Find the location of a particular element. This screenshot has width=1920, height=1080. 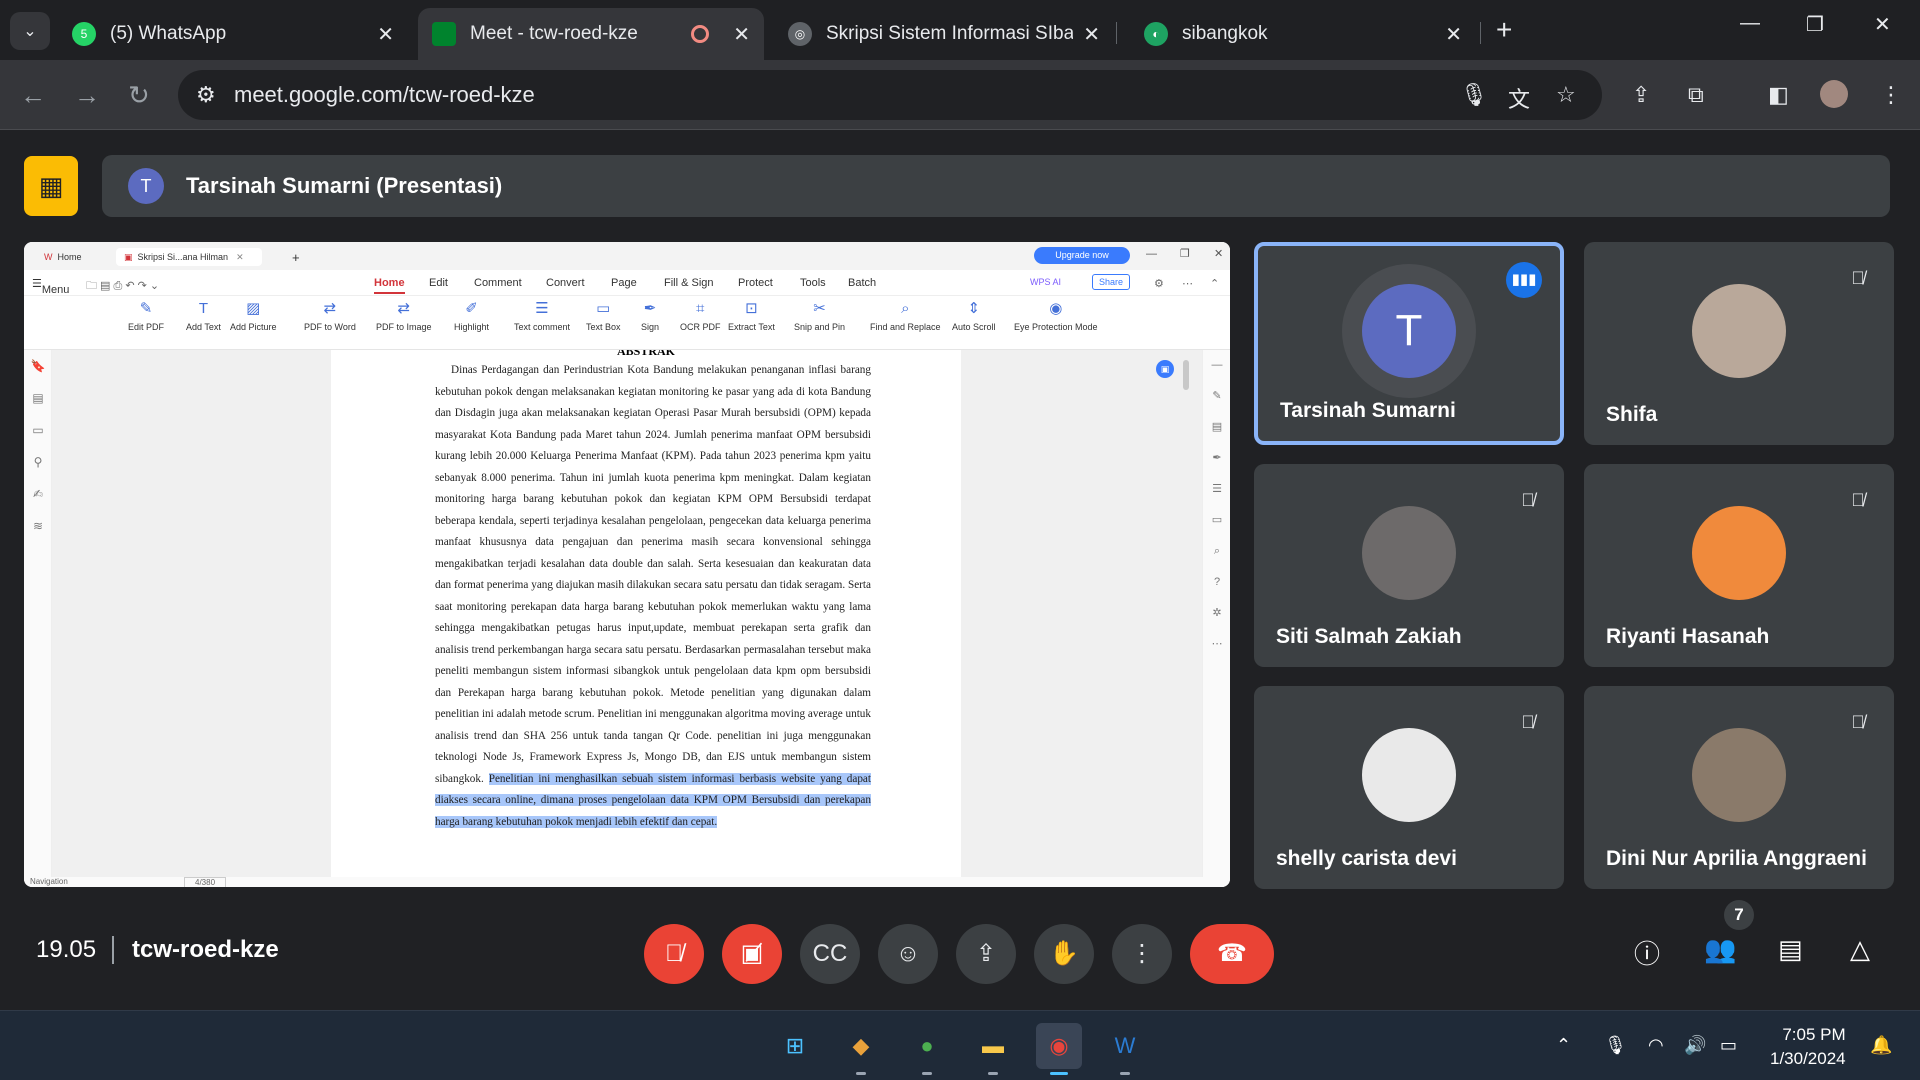

tab-skripsi: ◎ Skripsi Sistem Informasi SIbang ✕ is located at coordinates (944, 34).